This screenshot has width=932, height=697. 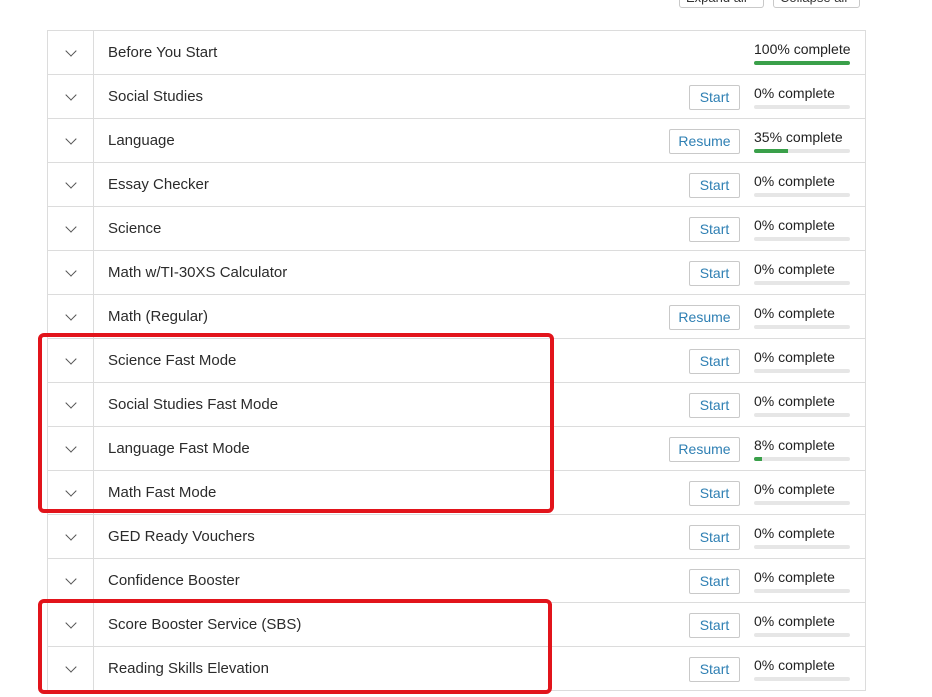 I want to click on expand-all-button: Expand all, so click(x=721, y=4).